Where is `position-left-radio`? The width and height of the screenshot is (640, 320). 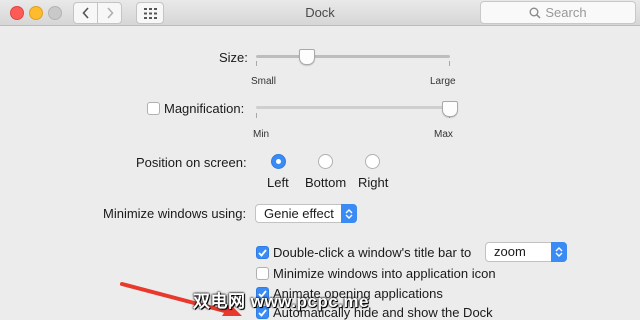
position-left-radio is located at coordinates (278, 161).